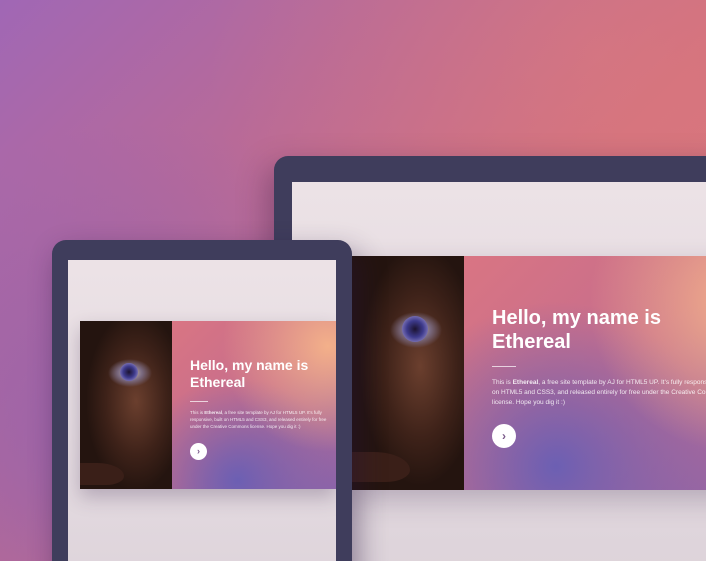 Image resolution: width=706 pixels, height=561 pixels. What do you see at coordinates (197, 412) in the screenshot?
I see `tablet-intro-prefix: This is` at bounding box center [197, 412].